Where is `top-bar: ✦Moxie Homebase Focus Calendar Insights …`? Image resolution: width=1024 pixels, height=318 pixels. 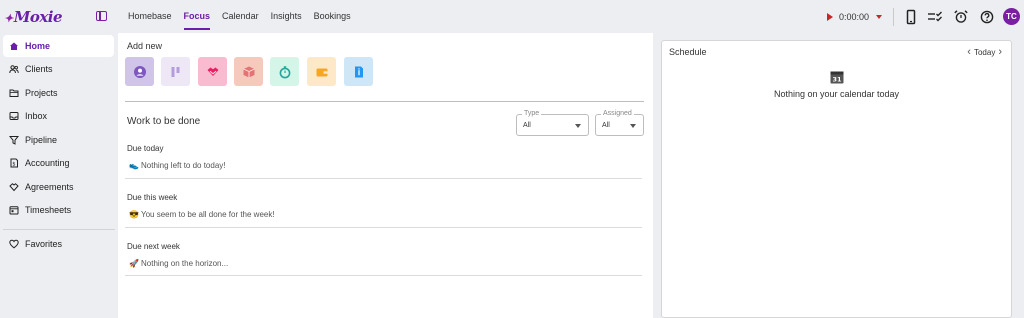
top-bar: ✦Moxie Homebase Focus Calendar Insights … is located at coordinates (512, 16).